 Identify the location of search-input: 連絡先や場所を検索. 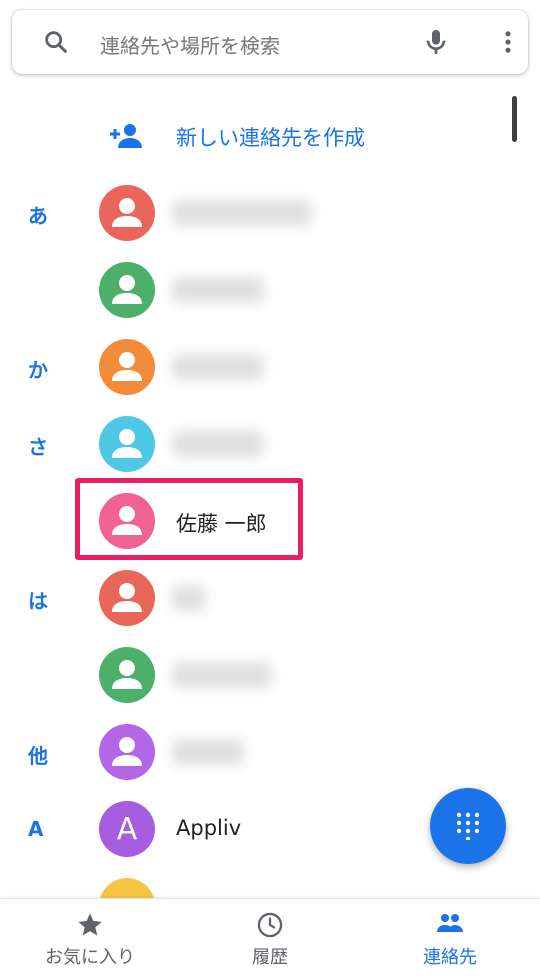
(190, 44).